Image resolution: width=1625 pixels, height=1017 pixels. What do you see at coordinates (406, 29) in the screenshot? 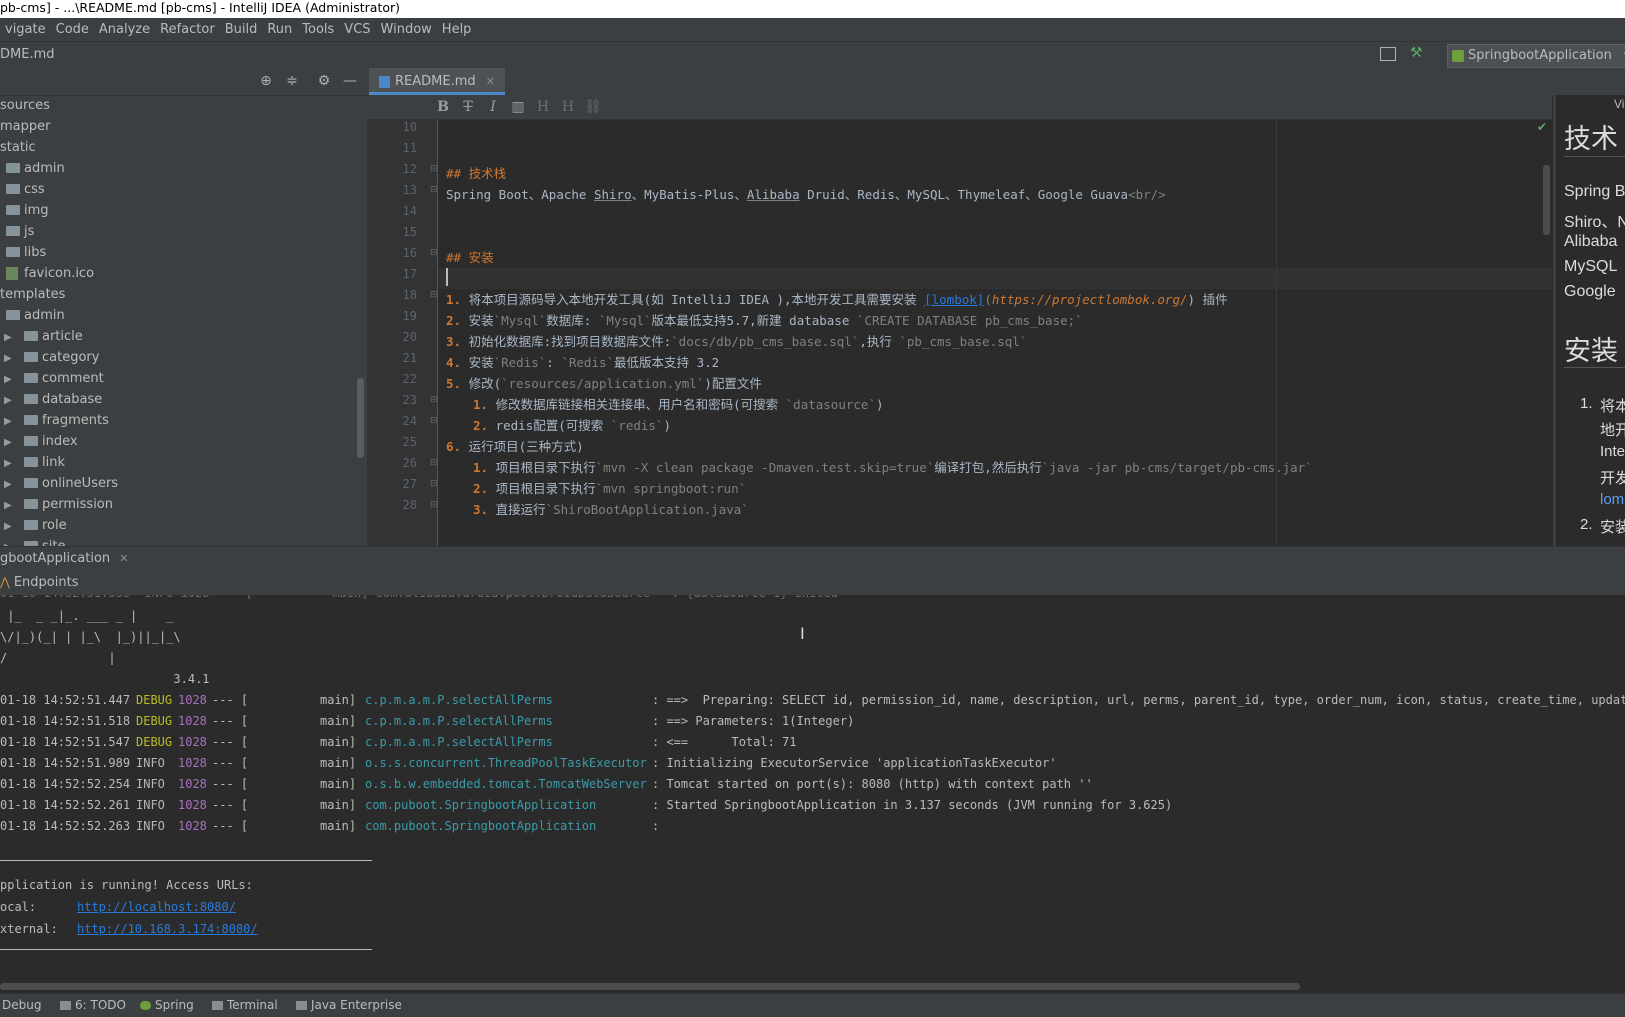
I see `menu-window: Window` at bounding box center [406, 29].